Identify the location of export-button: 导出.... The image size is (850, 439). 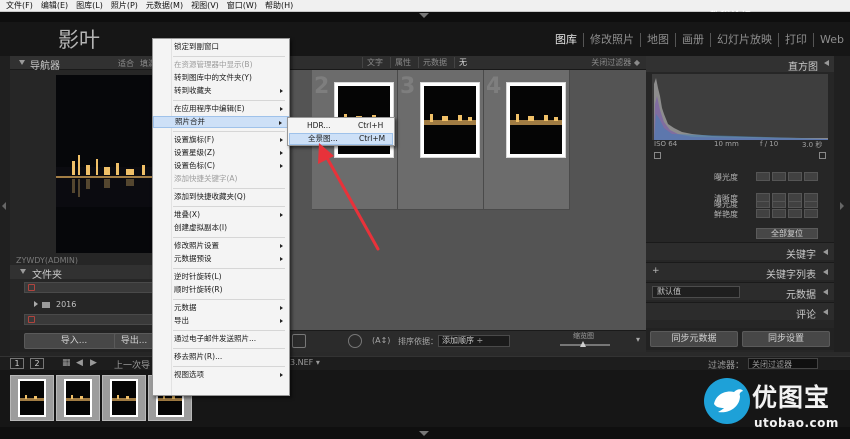
(134, 341).